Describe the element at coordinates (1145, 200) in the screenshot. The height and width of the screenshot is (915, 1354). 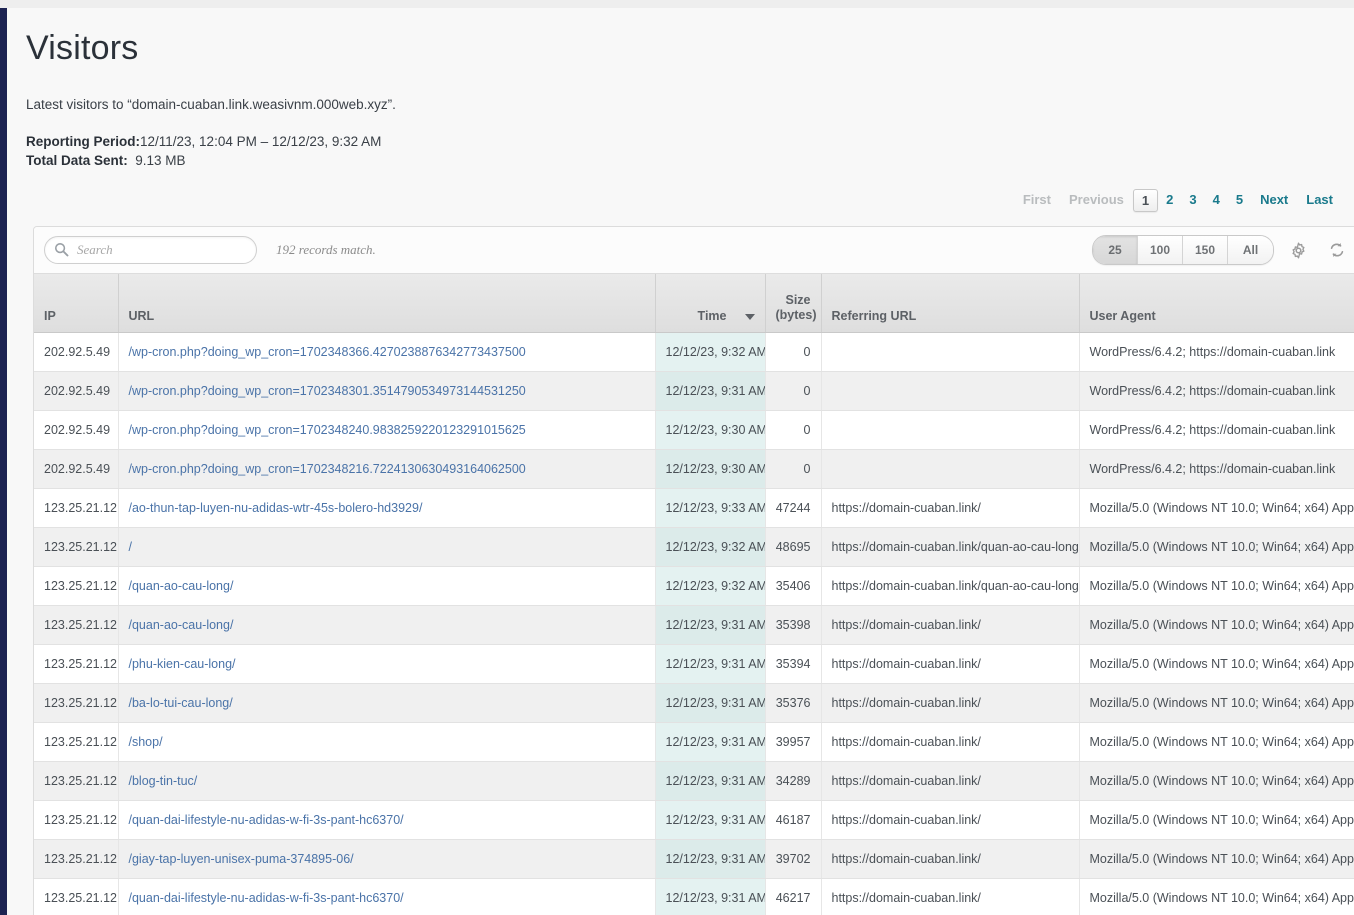
I see `pagination-page-1: 1` at that location.